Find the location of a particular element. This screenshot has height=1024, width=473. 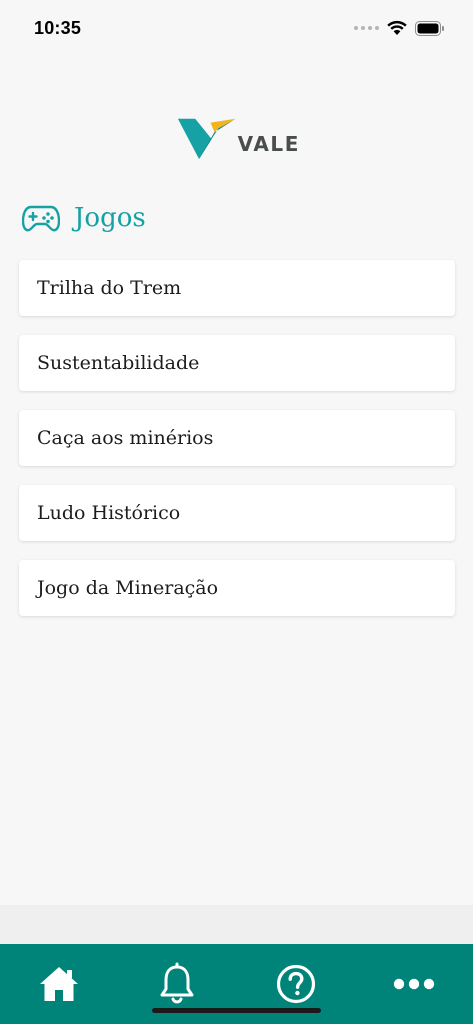

game-item-sustentabilidade: Sustentabilidade is located at coordinates (237, 363).